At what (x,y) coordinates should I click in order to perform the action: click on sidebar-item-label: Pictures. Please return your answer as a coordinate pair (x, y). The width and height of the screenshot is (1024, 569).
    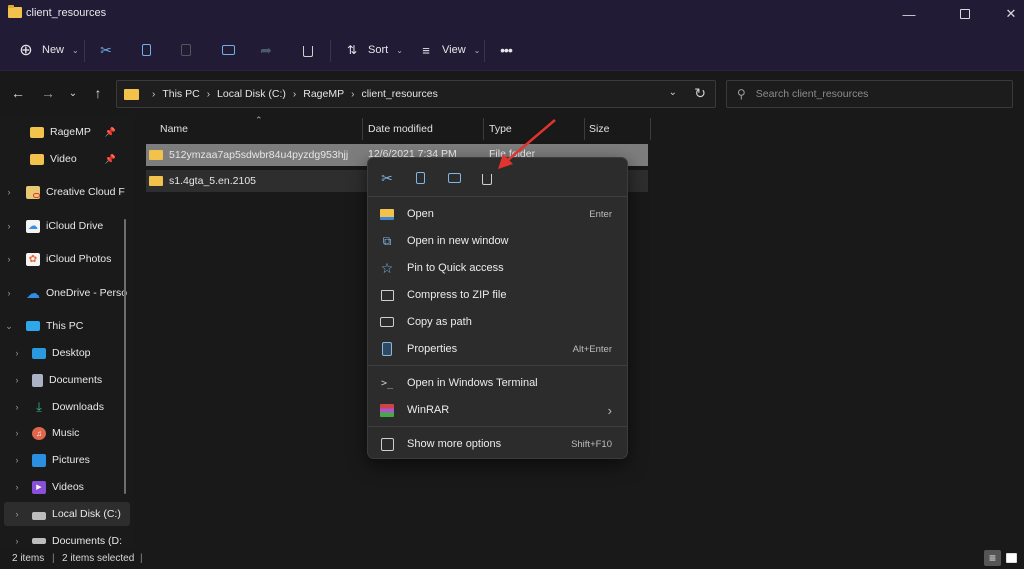
    Looking at the image, I should click on (71, 460).